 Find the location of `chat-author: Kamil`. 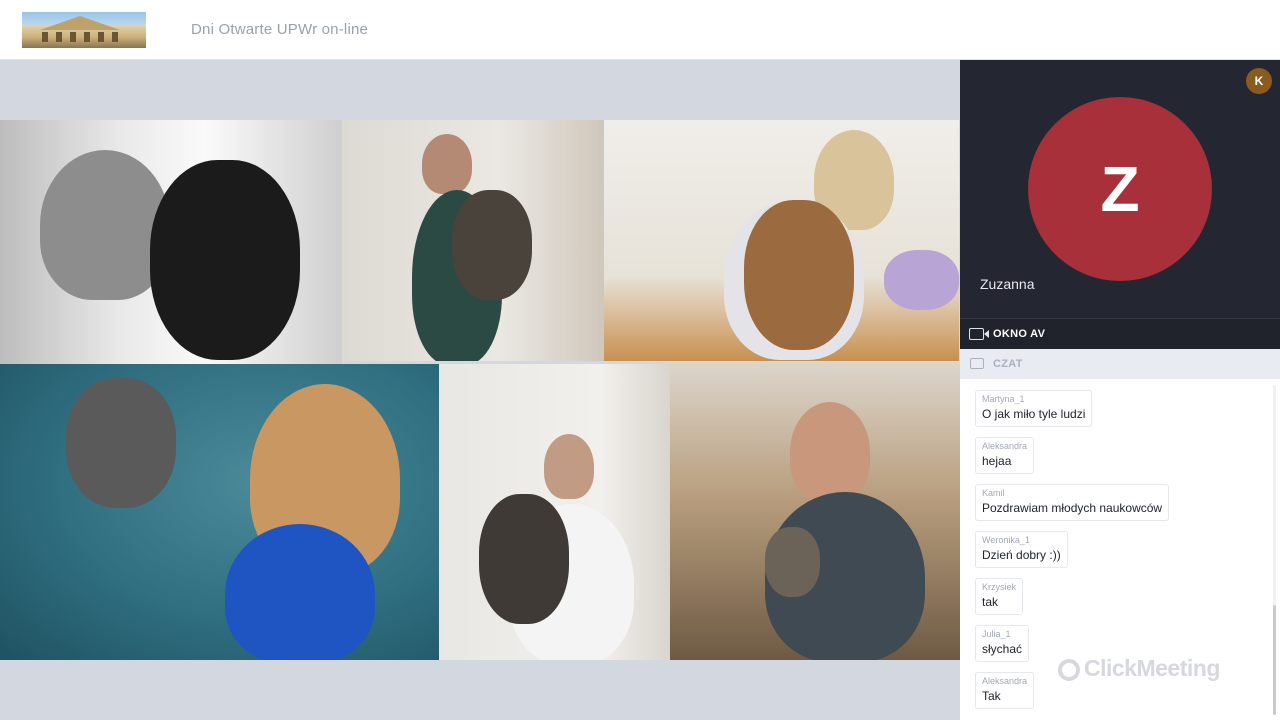

chat-author: Kamil is located at coordinates (993, 493).